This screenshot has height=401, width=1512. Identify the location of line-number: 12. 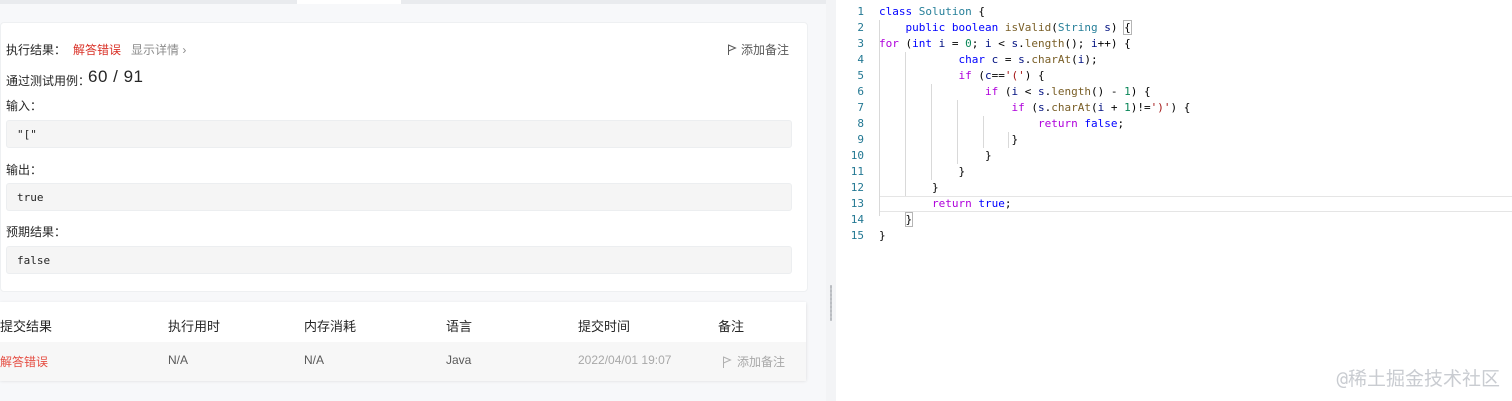
(857, 187).